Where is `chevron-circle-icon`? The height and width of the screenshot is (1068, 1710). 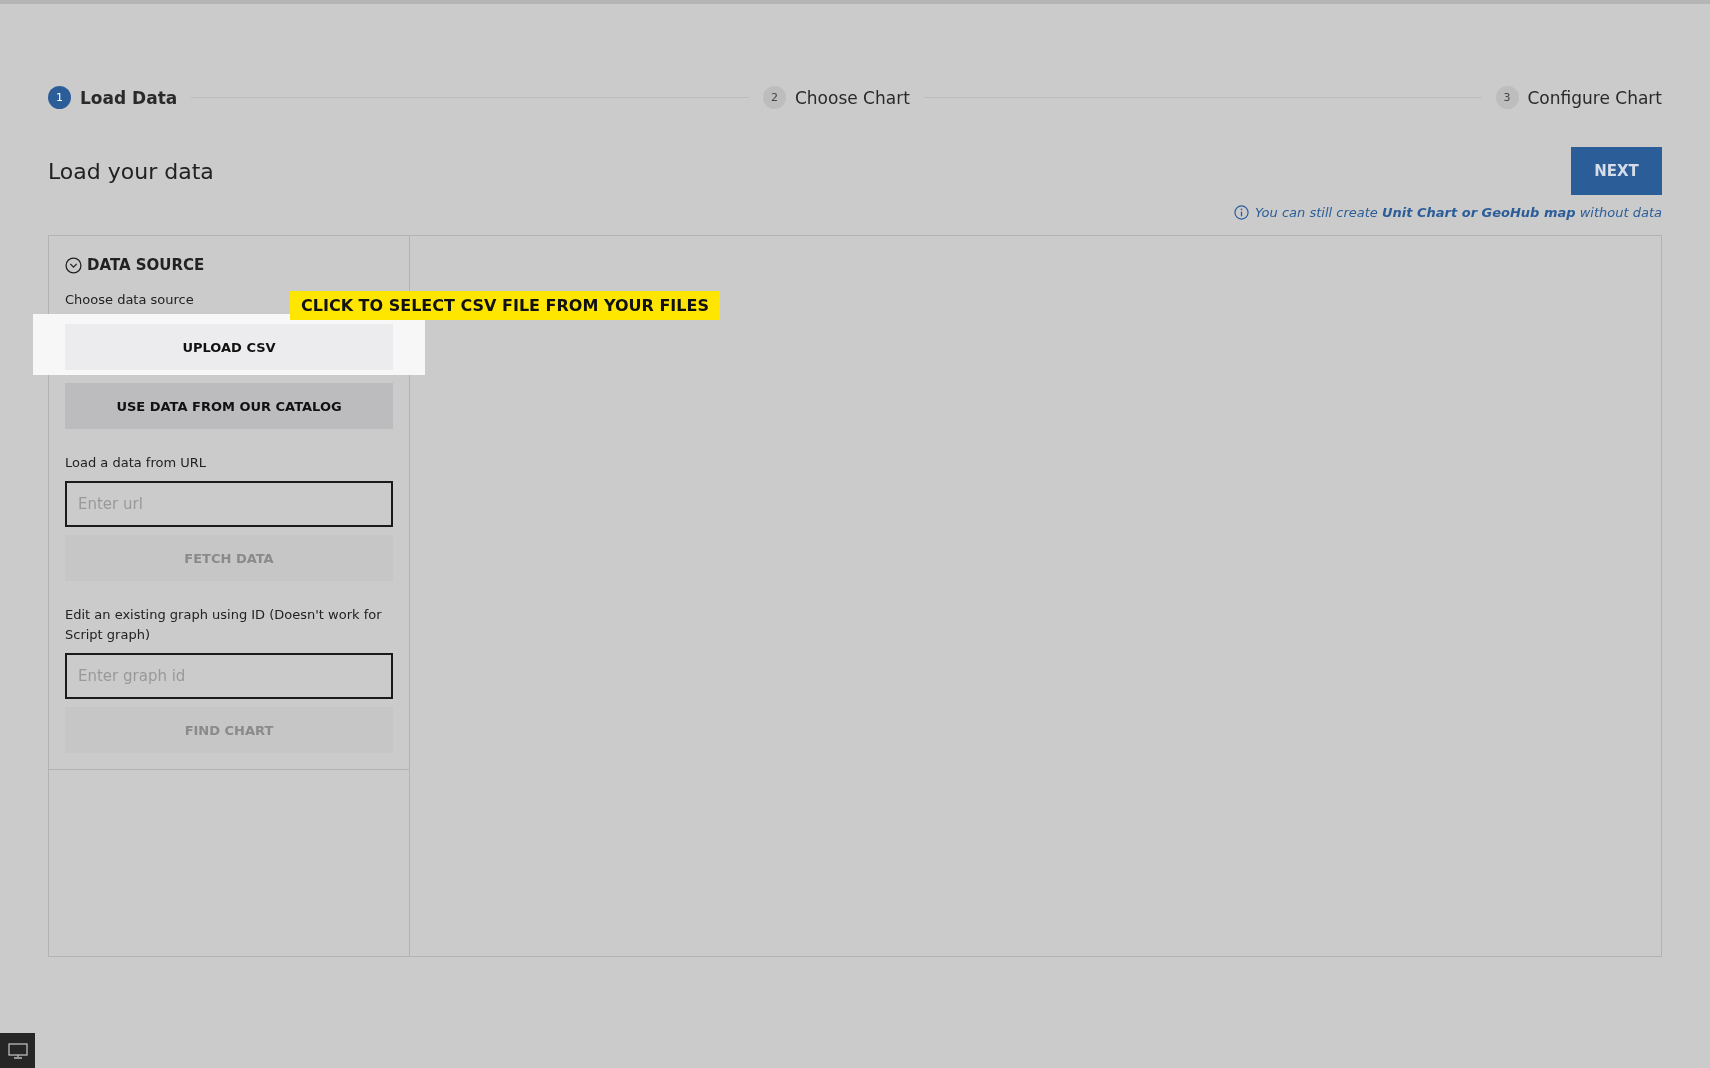 chevron-circle-icon is located at coordinates (73, 265).